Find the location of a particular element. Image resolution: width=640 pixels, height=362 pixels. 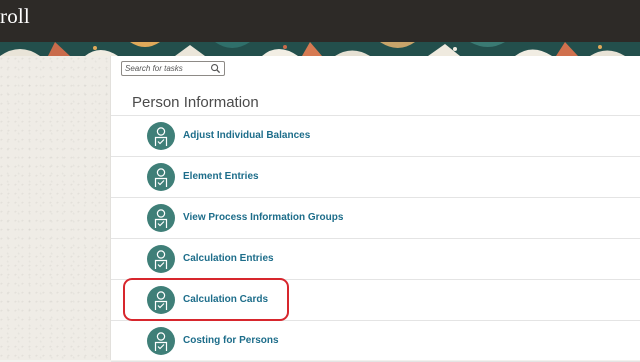

task-item-element-entries: Element Entries is located at coordinates (375, 177).